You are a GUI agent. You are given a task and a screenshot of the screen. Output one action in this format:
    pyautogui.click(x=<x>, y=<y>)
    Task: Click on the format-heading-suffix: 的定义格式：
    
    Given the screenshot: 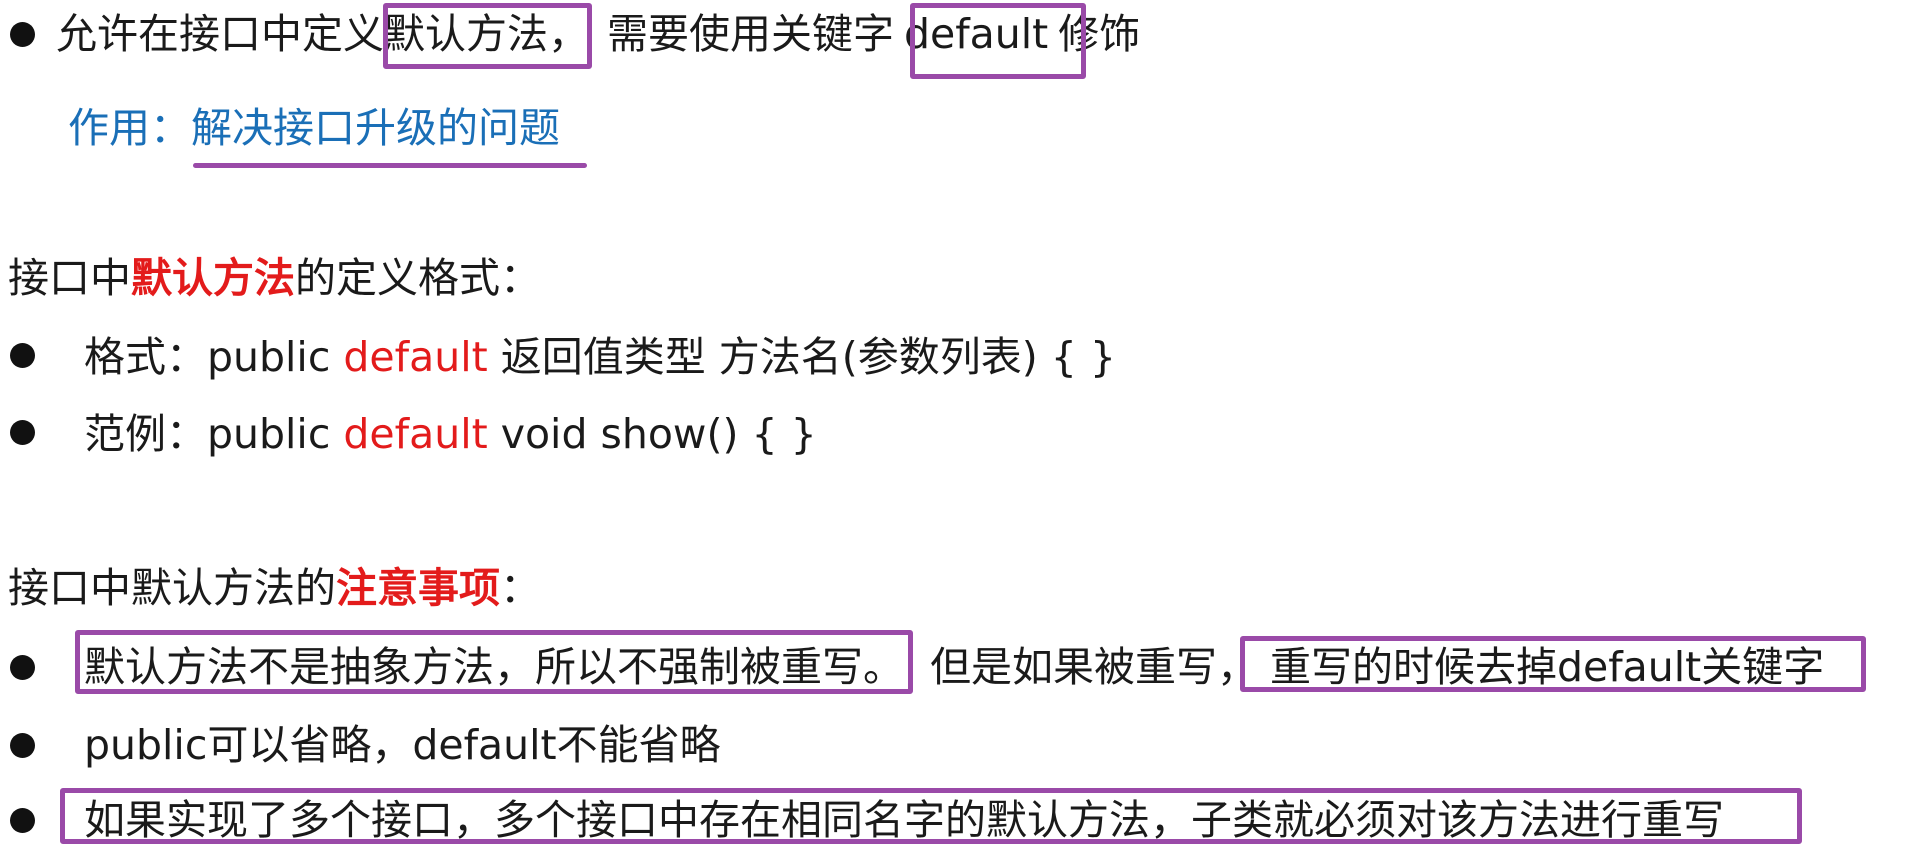 What is the action you would take?
    pyautogui.click(x=418, y=278)
    